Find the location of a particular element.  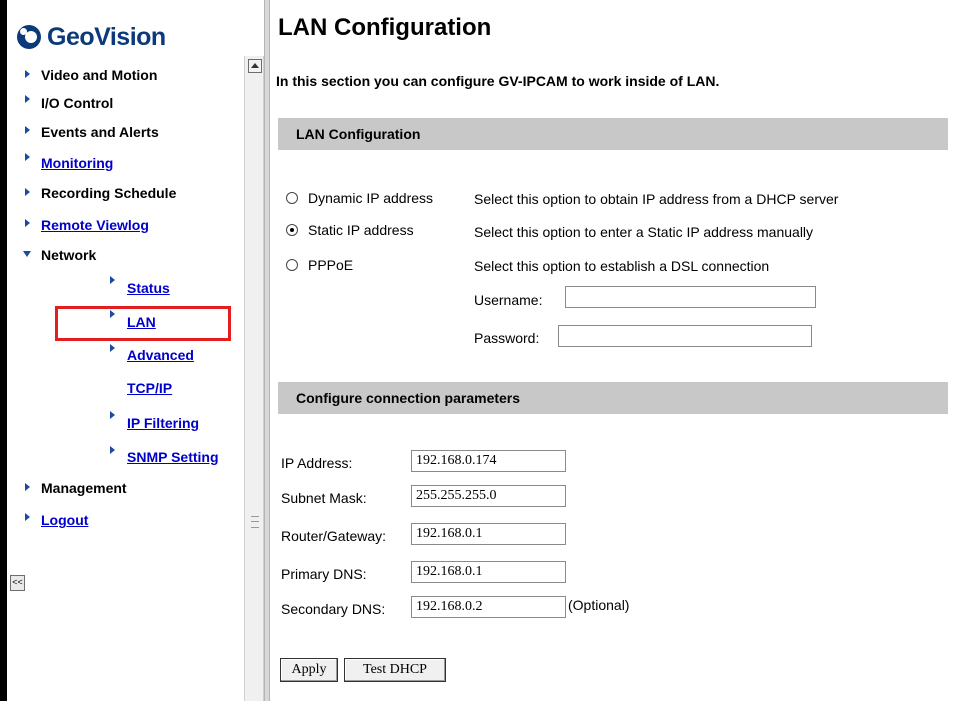

lan-highlight-box is located at coordinates (143, 323).